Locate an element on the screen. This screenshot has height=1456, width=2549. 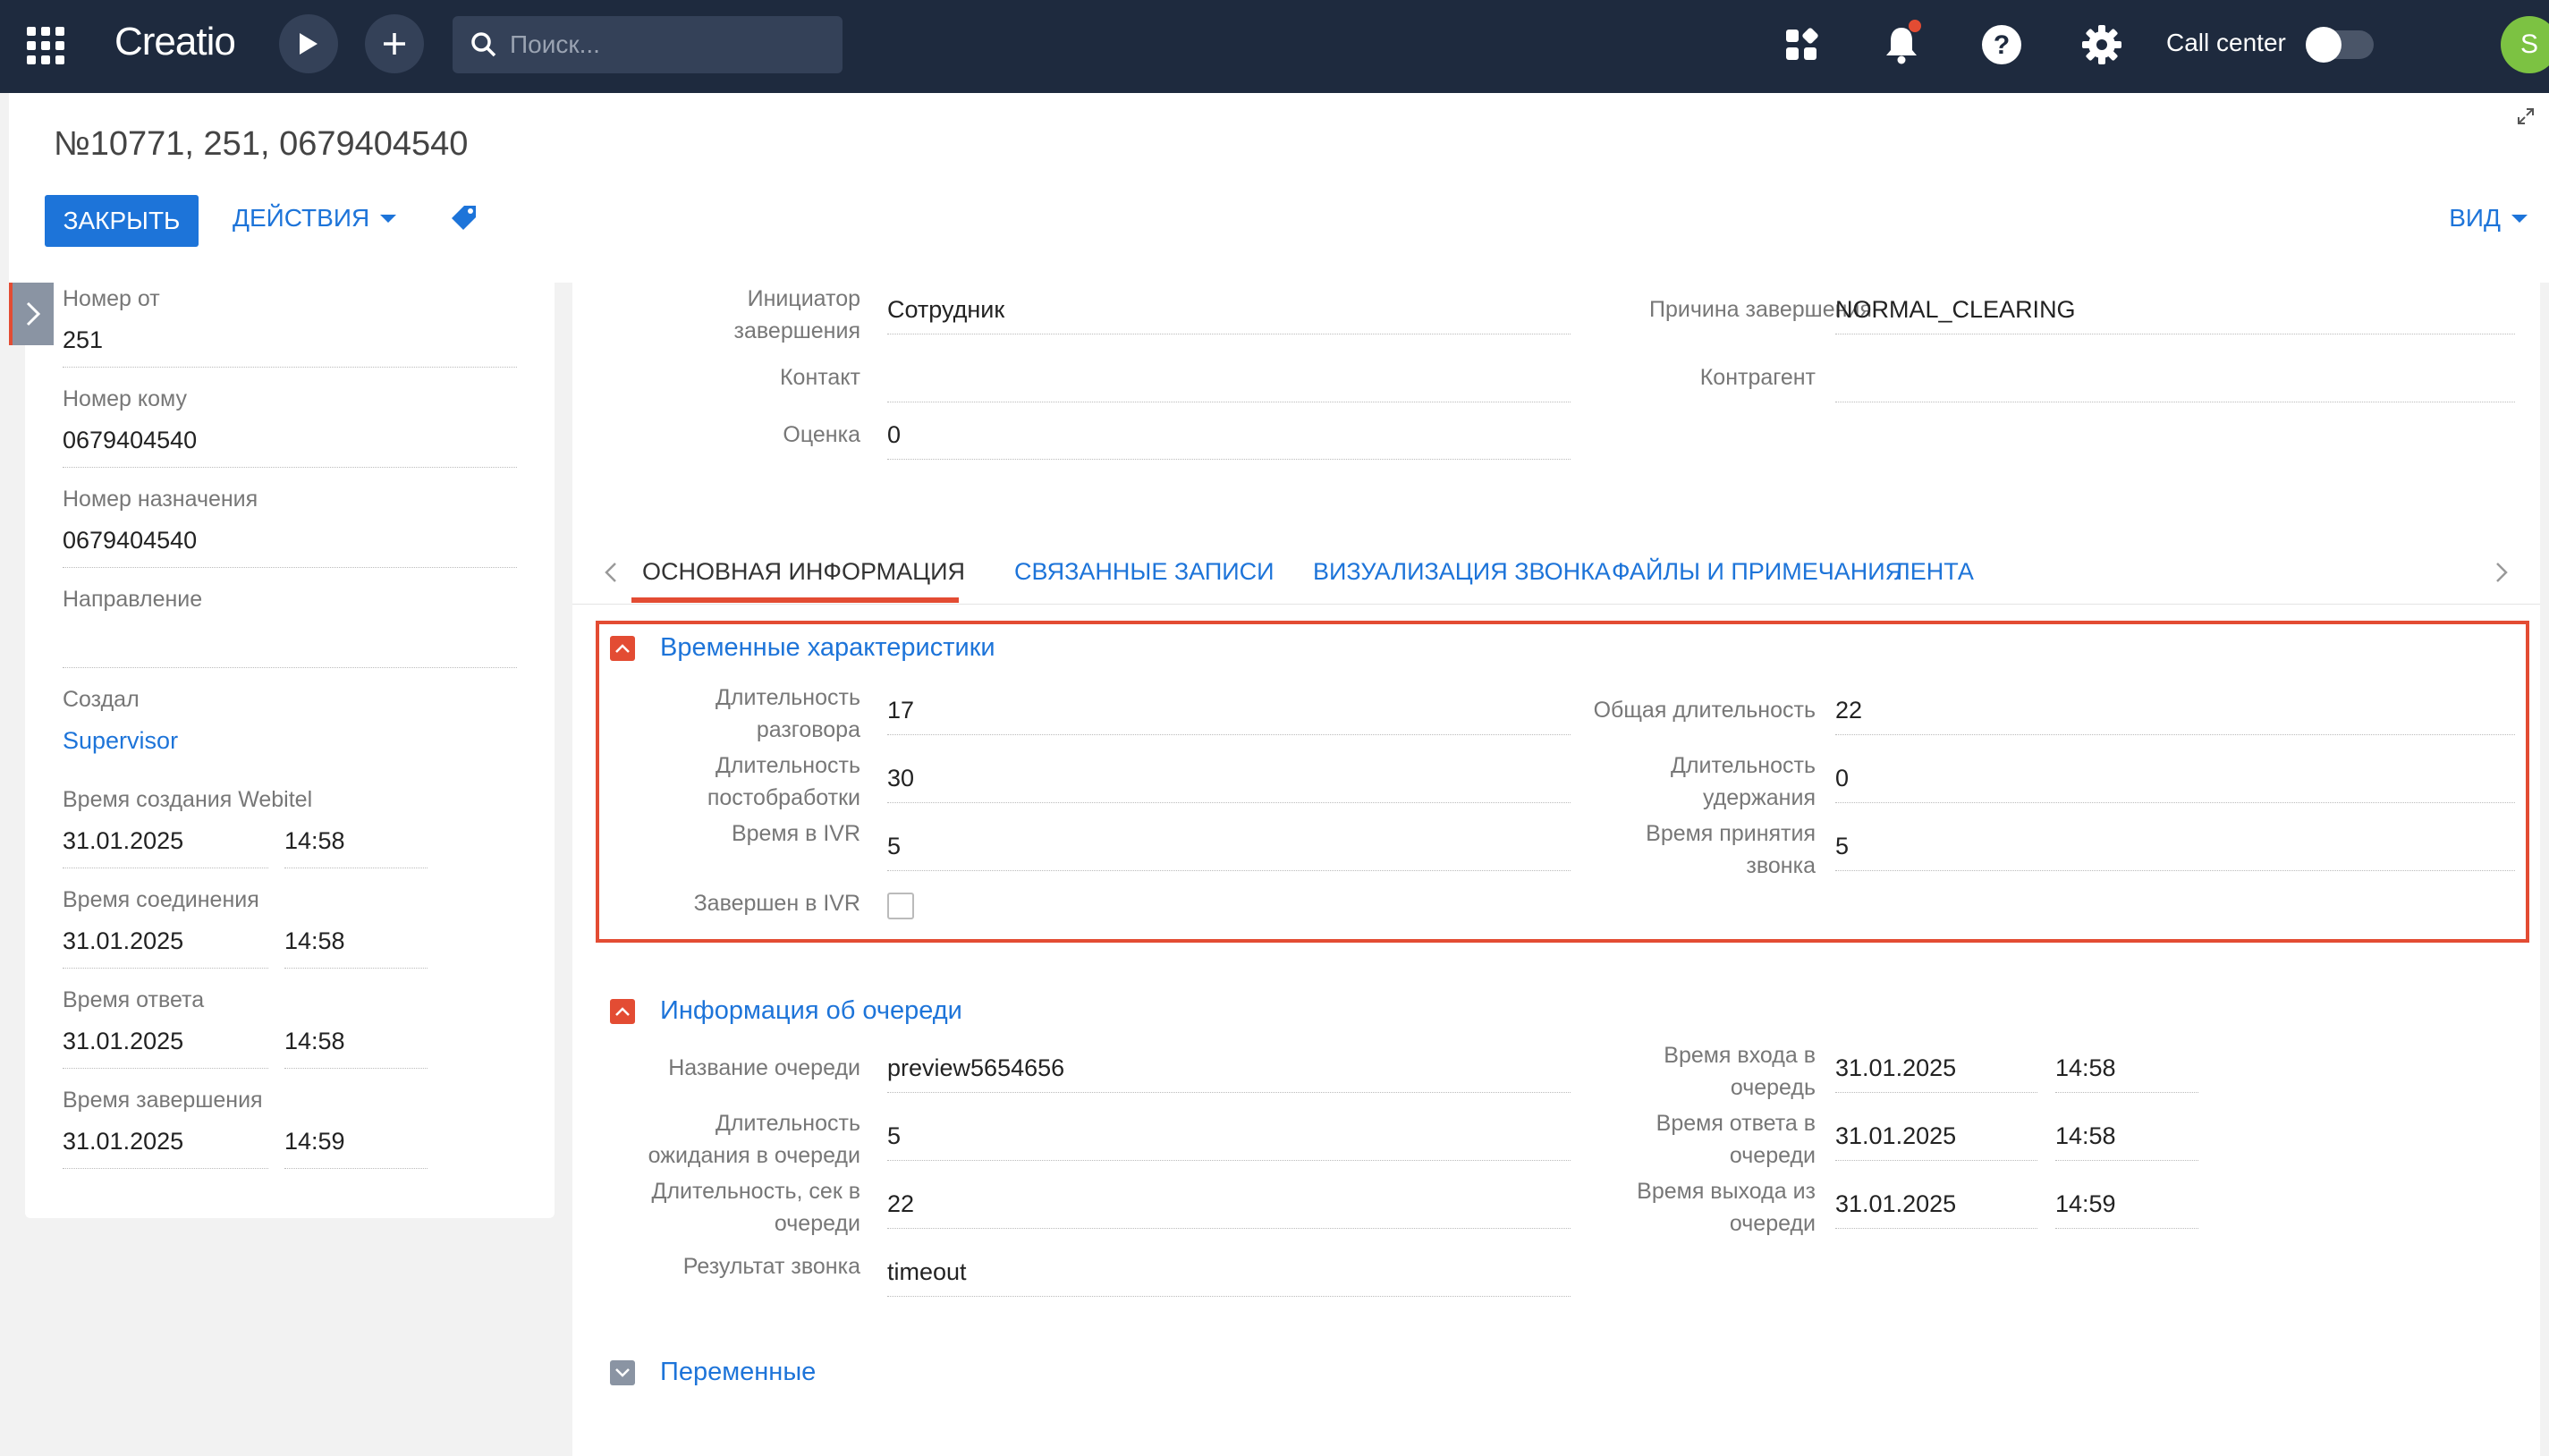
tab-main-info: ОСНОВНАЯ ИНФОРМАЦИЯ is located at coordinates (803, 572).